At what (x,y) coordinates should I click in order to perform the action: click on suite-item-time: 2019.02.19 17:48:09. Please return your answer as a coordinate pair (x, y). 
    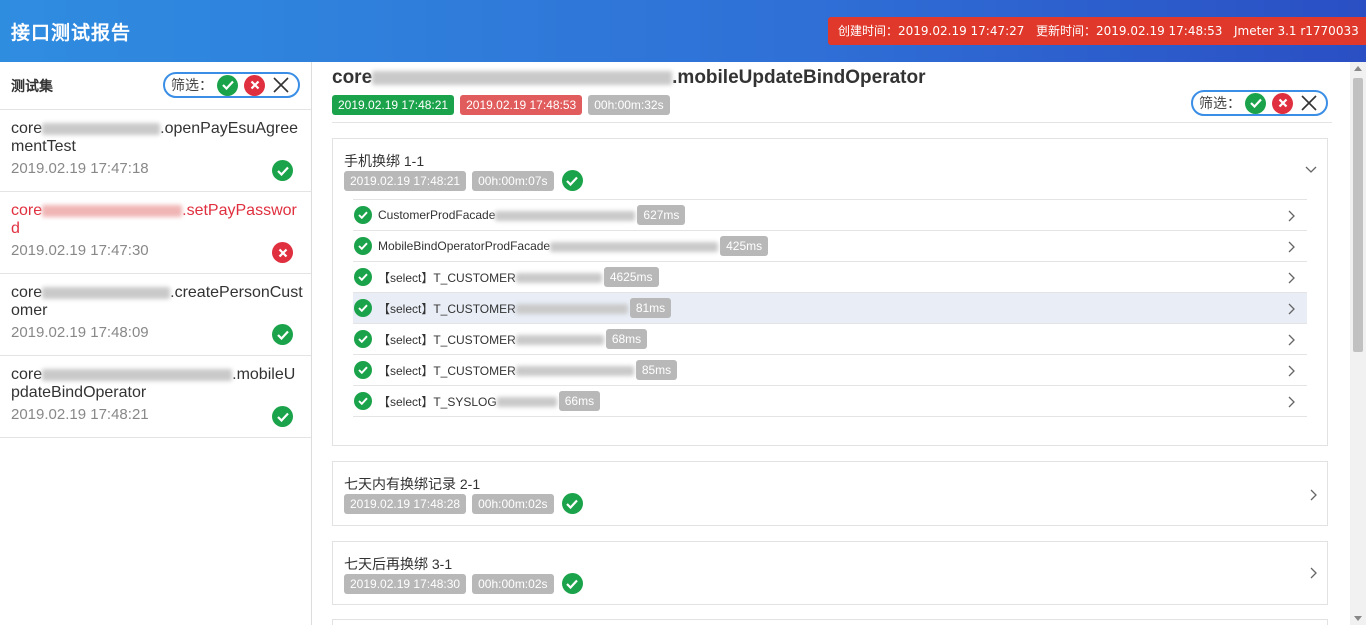
    Looking at the image, I should click on (80, 332).